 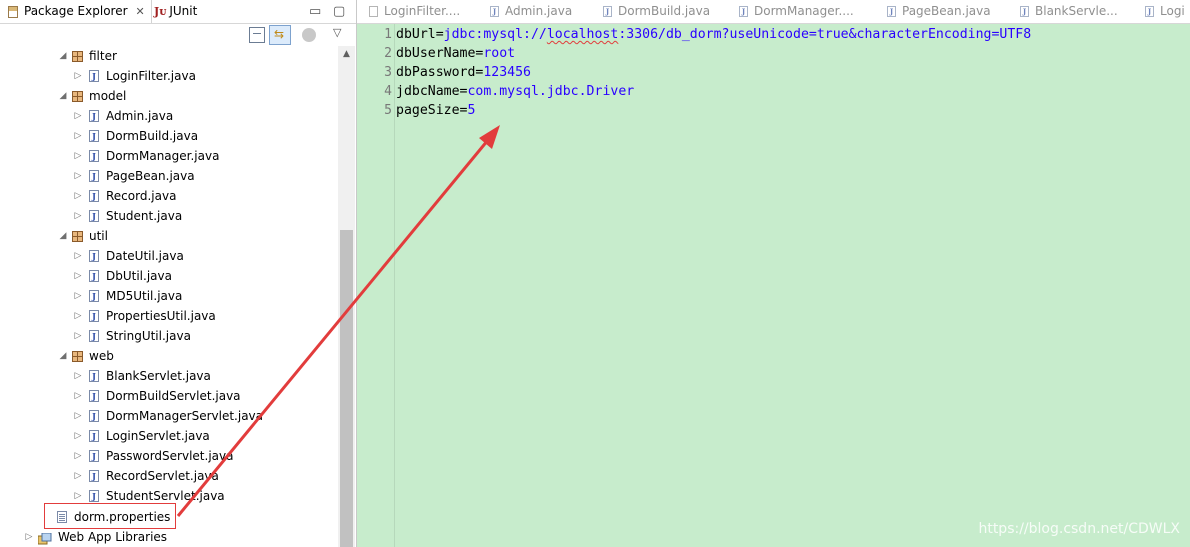 I want to click on tab-junit: Jᴜ JUnit, so click(x=175, y=11).